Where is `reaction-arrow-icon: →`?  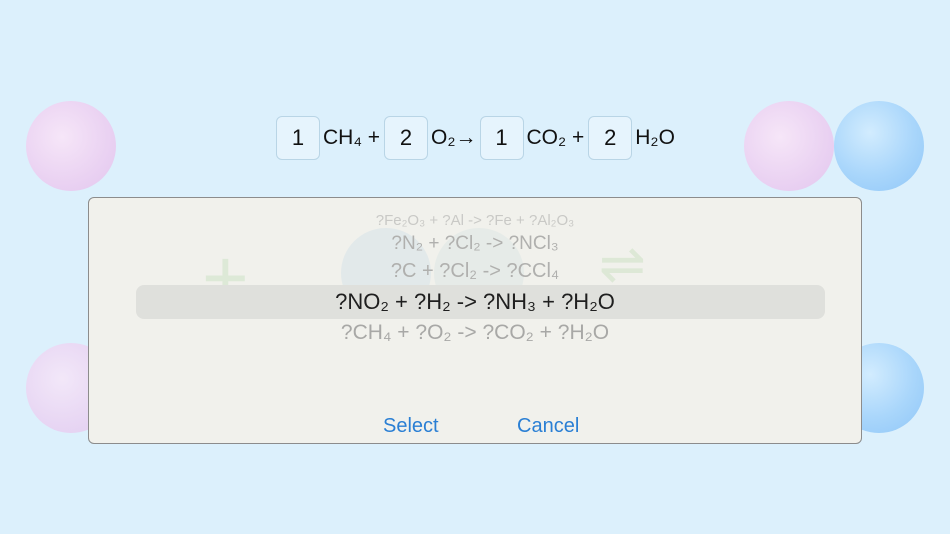 reaction-arrow-icon: → is located at coordinates (466, 137).